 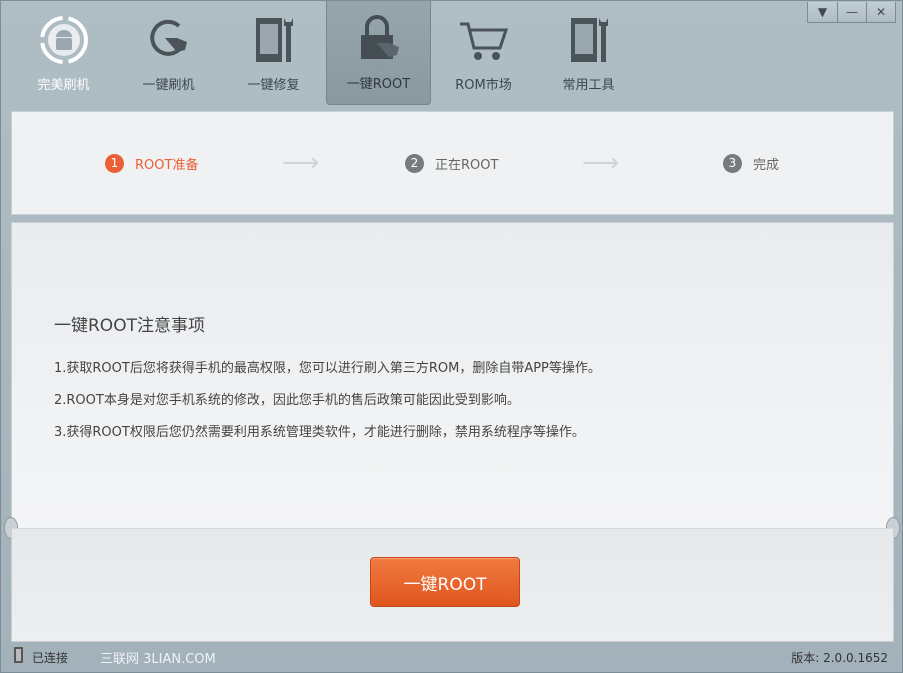 I want to click on tools-icon, so click(x=589, y=40).